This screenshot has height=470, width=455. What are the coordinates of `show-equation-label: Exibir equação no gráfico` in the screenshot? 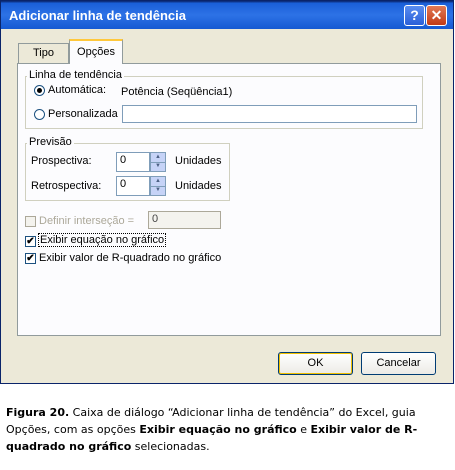 It's located at (102, 240).